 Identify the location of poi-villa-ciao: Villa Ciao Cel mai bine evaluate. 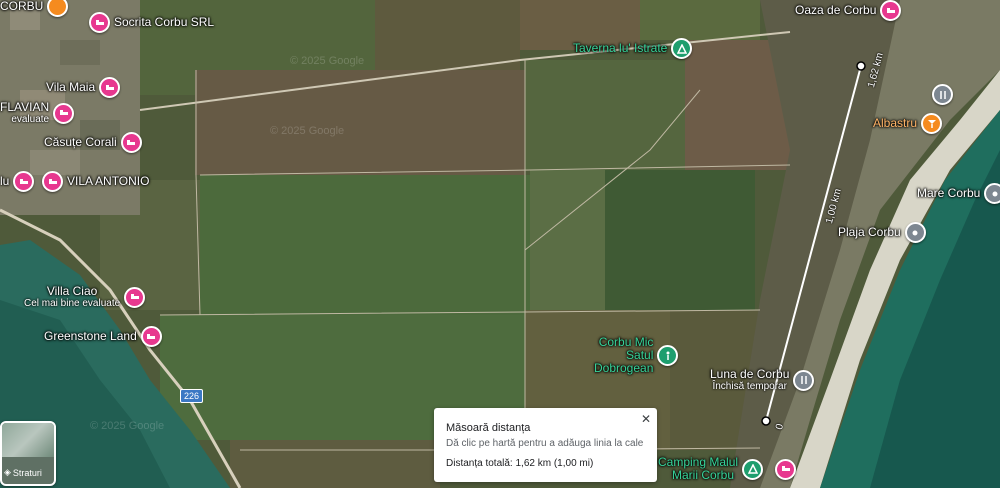
(85, 296).